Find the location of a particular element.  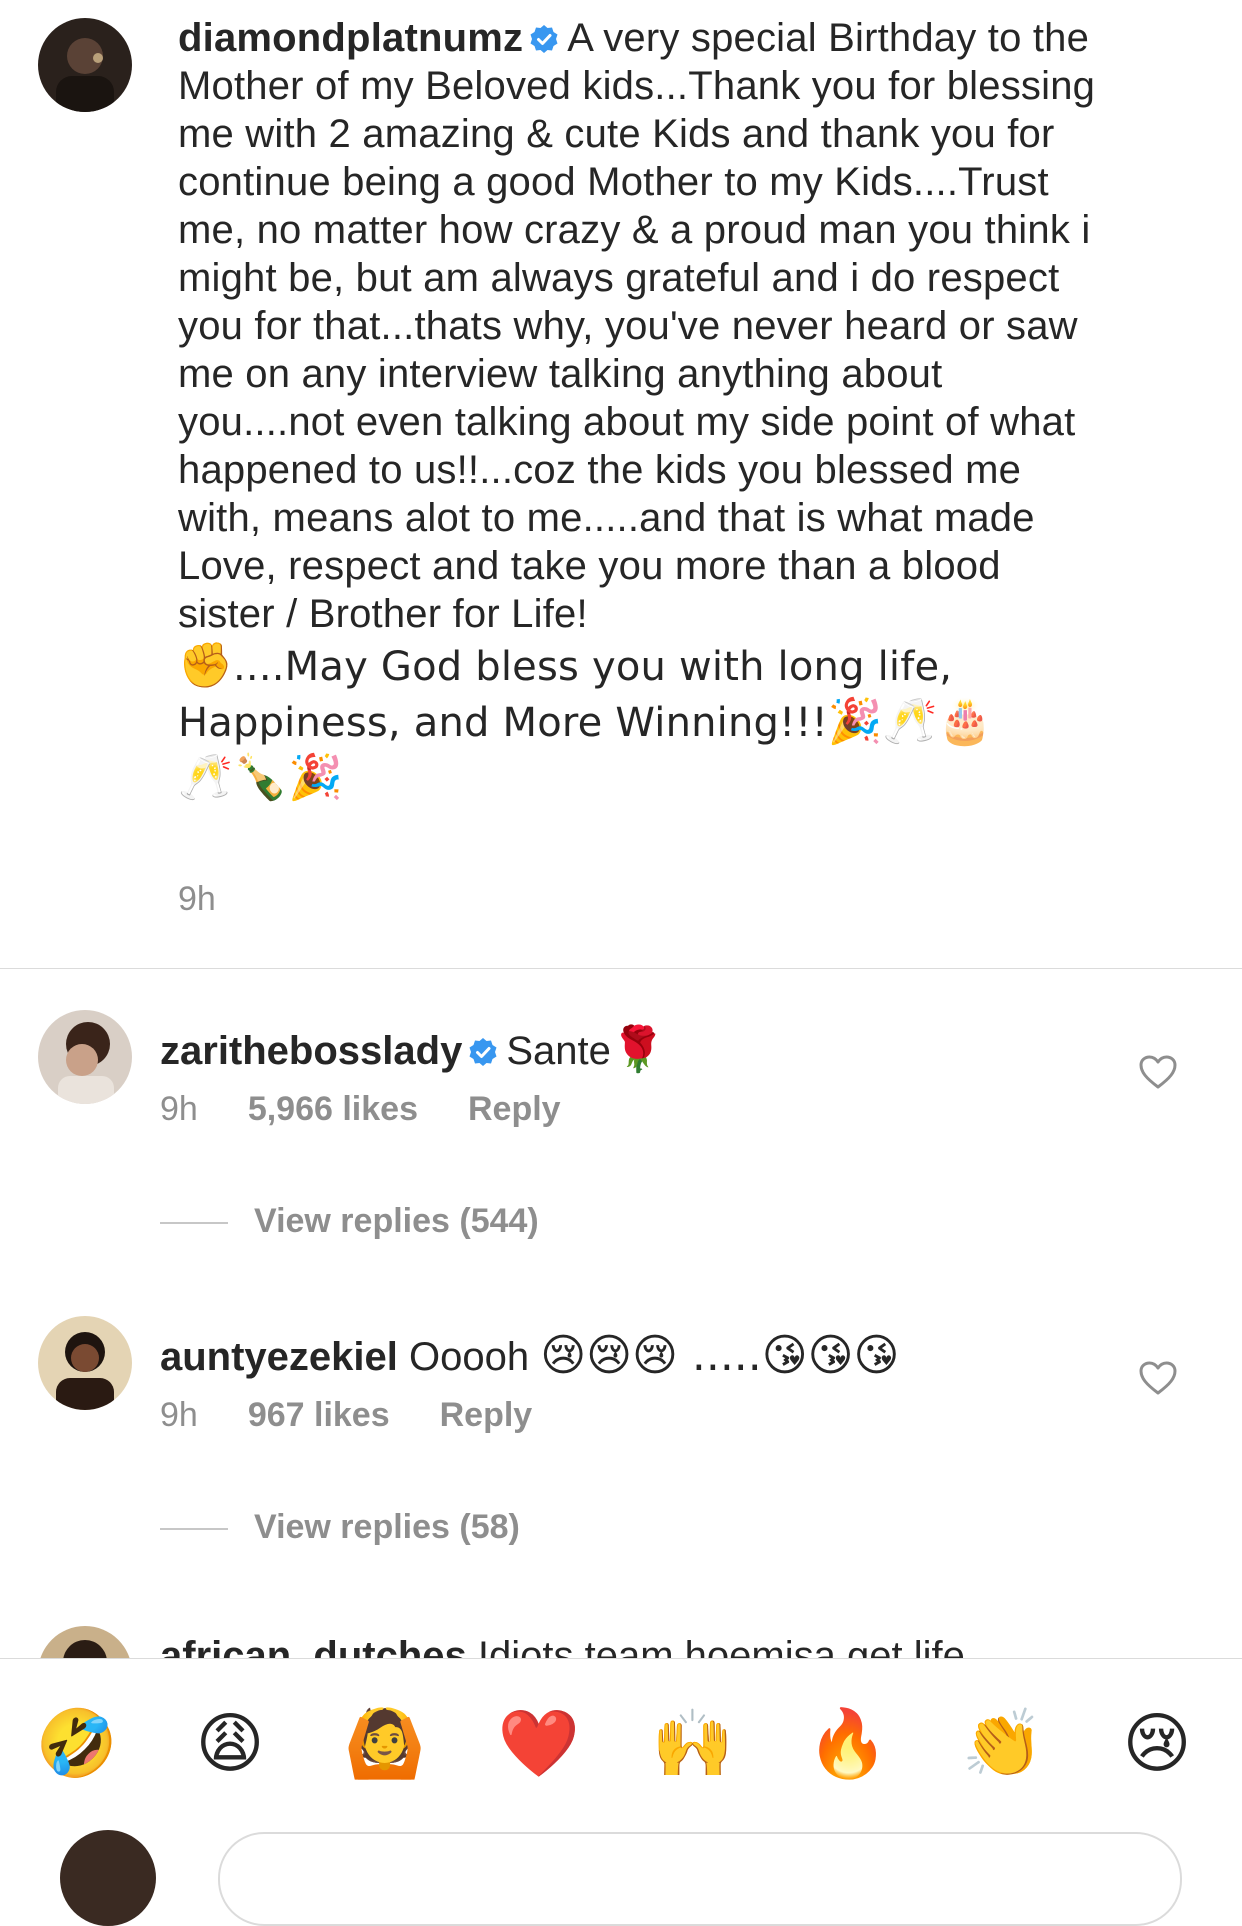

commenter-username: african_dutches is located at coordinates (313, 1646).